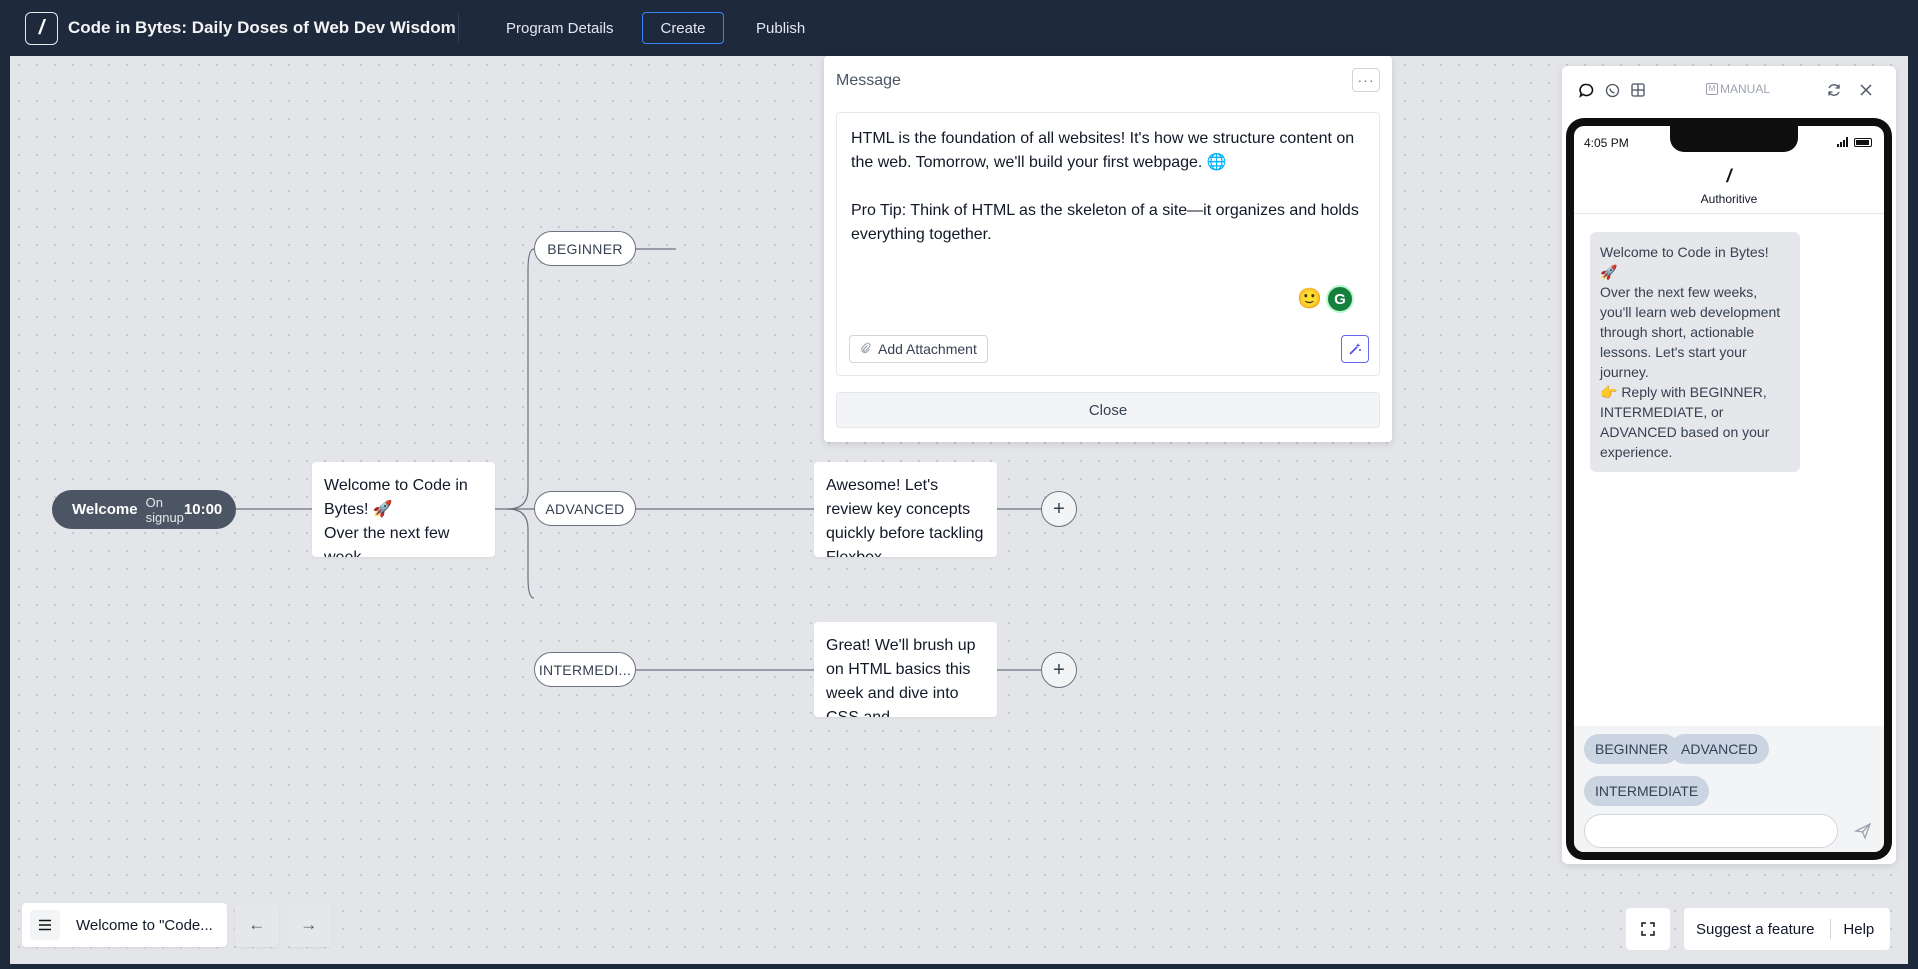 This screenshot has height=969, width=1918. Describe the element at coordinates (1059, 509) in the screenshot. I see `add-step-advanced-button: +` at that location.